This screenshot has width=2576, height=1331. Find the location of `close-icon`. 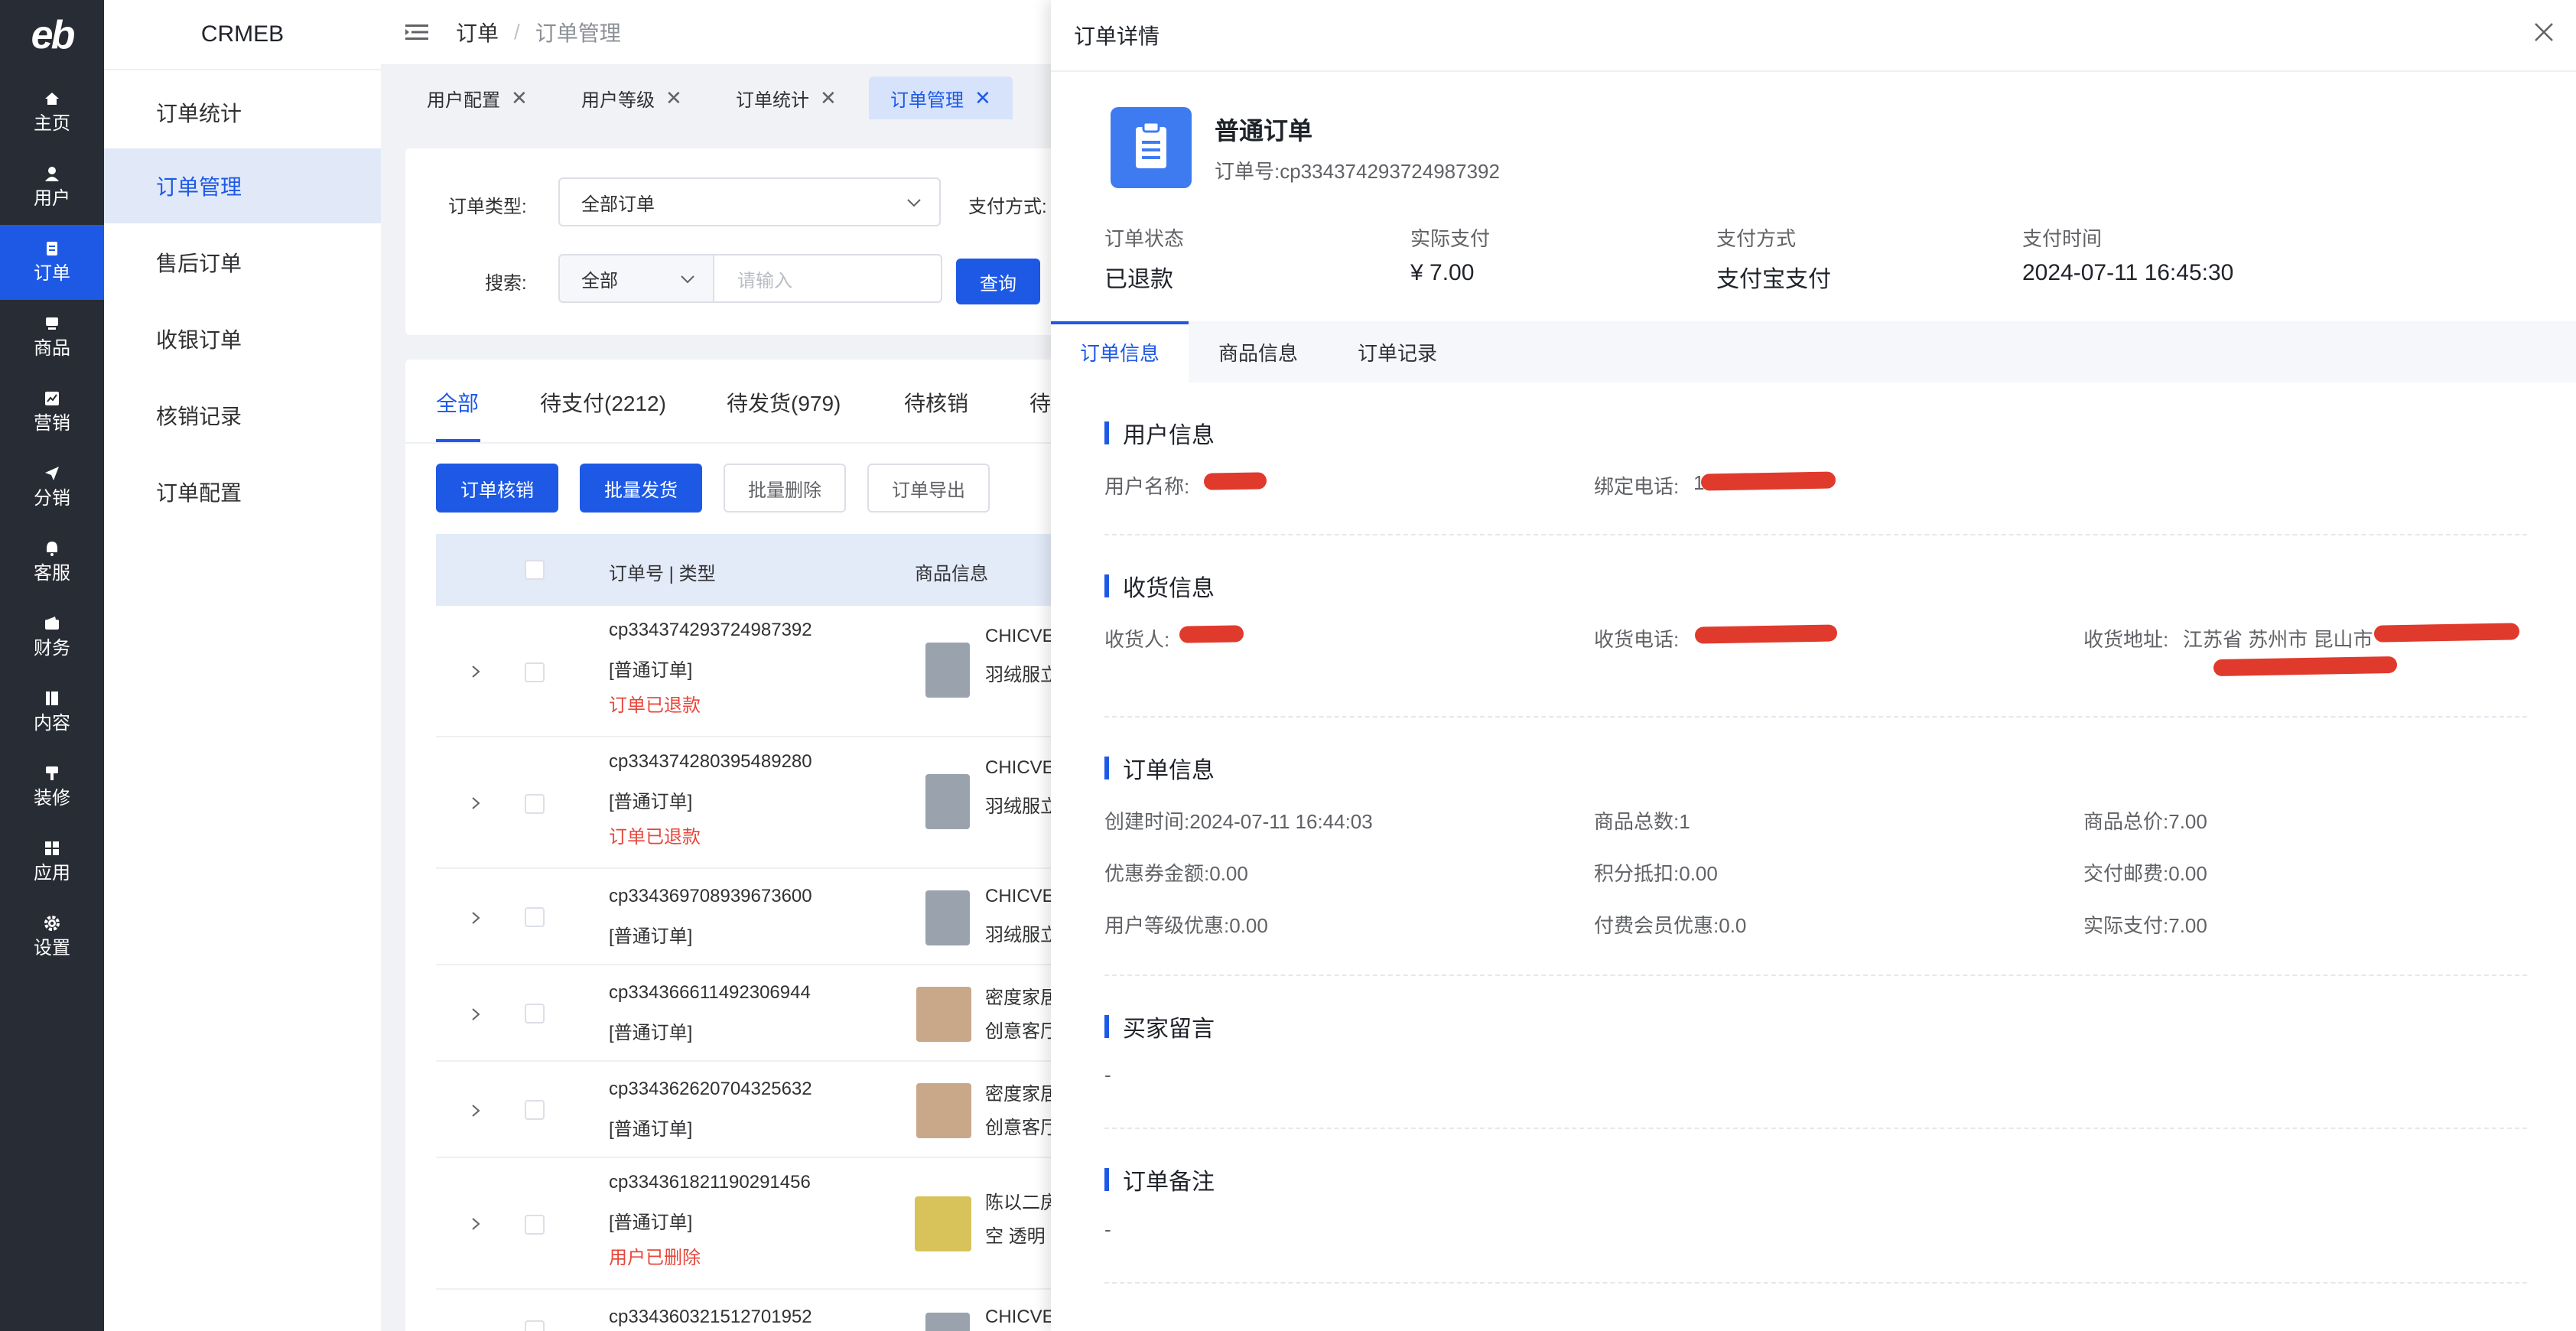

close-icon is located at coordinates (2544, 32).